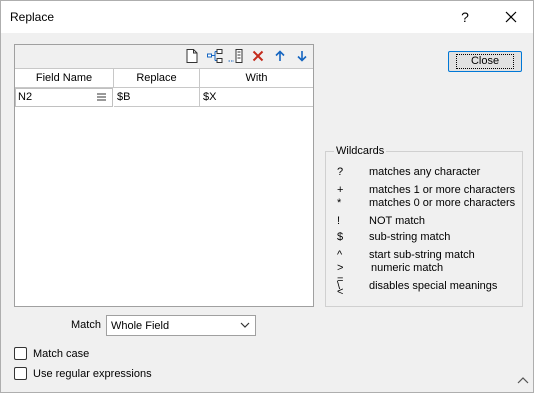 Image resolution: width=534 pixels, height=393 pixels. Describe the element at coordinates (267, 17) in the screenshot. I see `title-bar: Replace ?` at that location.